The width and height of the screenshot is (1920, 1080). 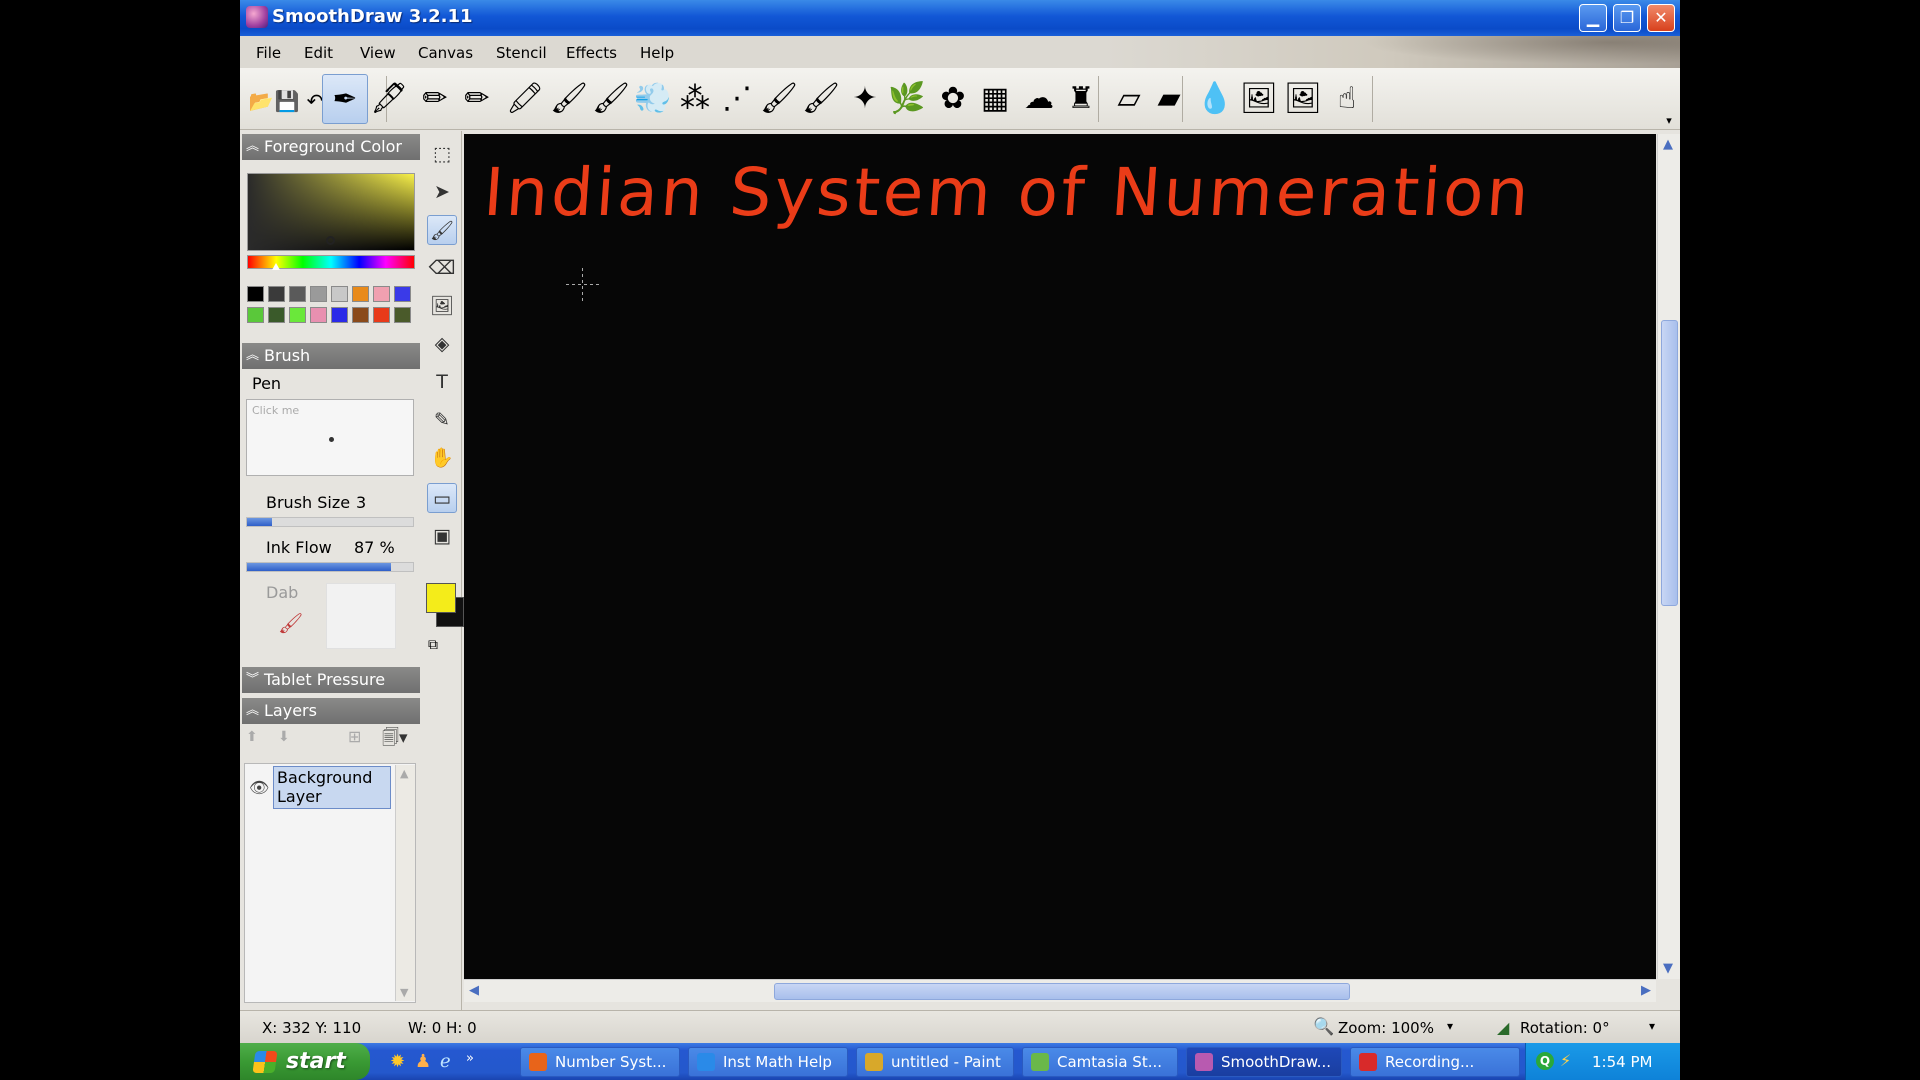 What do you see at coordinates (1347, 99) in the screenshot?
I see `finger-smudge-brush-button: ☝` at bounding box center [1347, 99].